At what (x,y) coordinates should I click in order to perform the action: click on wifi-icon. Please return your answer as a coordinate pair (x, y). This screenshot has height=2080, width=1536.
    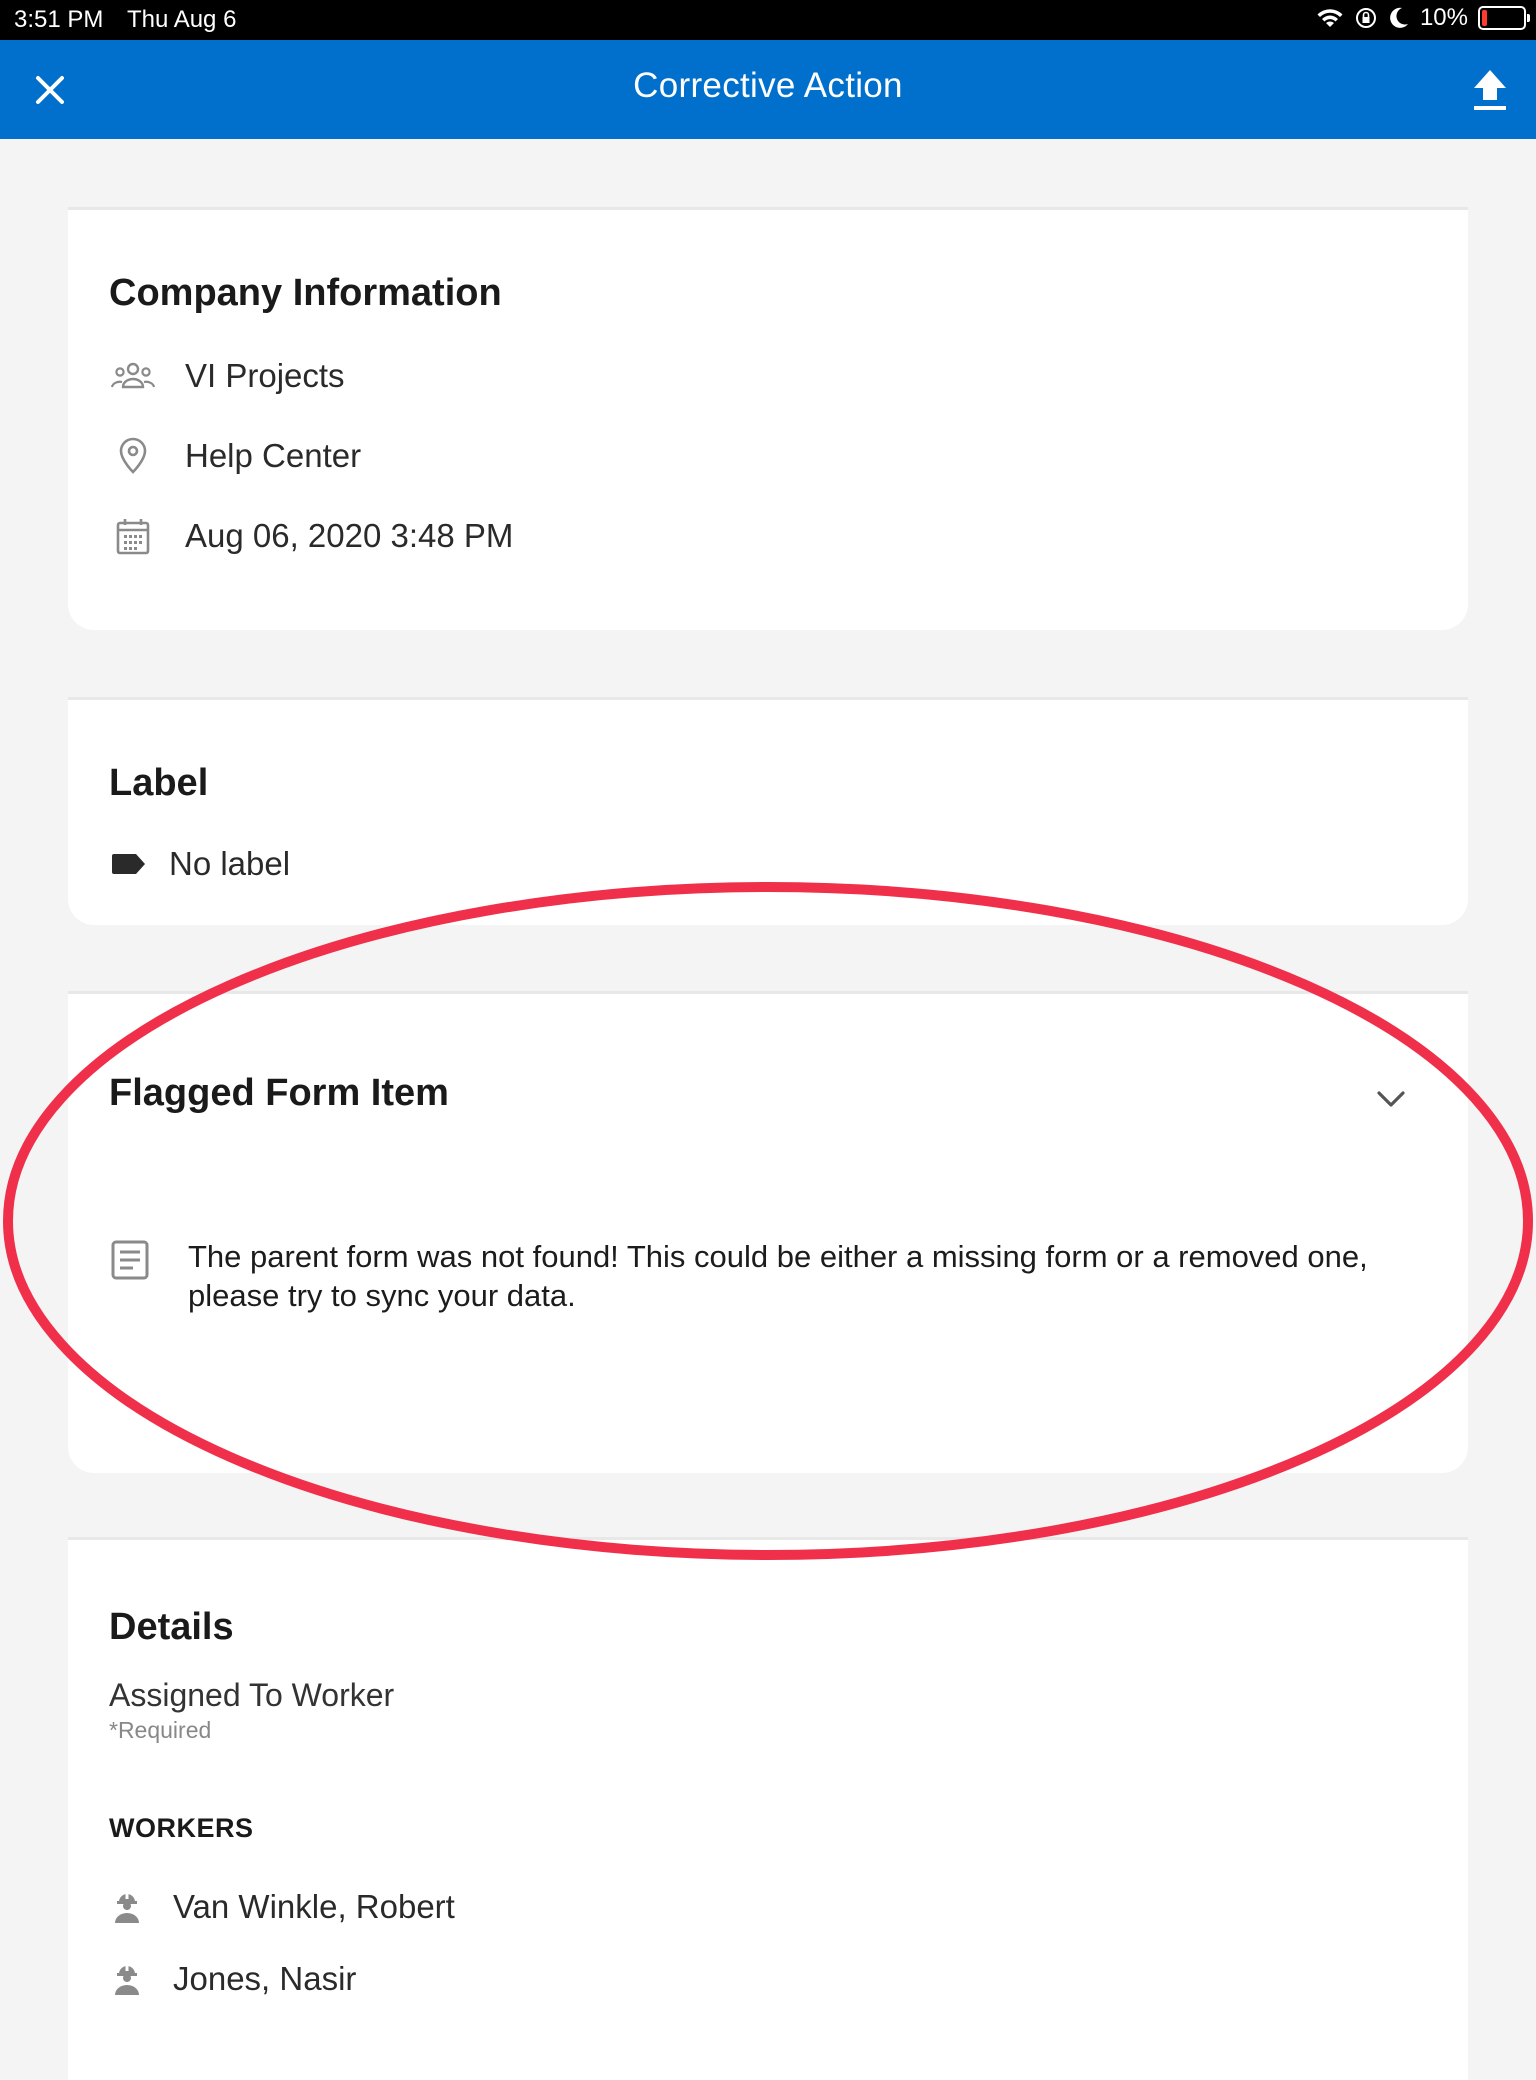
    Looking at the image, I should click on (1330, 18).